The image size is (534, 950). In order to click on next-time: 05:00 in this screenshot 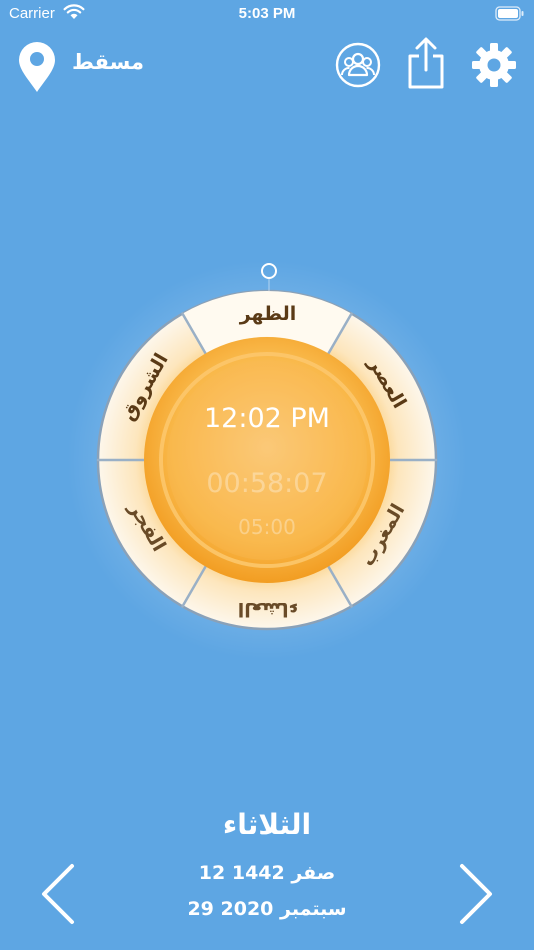, I will do `click(267, 527)`.